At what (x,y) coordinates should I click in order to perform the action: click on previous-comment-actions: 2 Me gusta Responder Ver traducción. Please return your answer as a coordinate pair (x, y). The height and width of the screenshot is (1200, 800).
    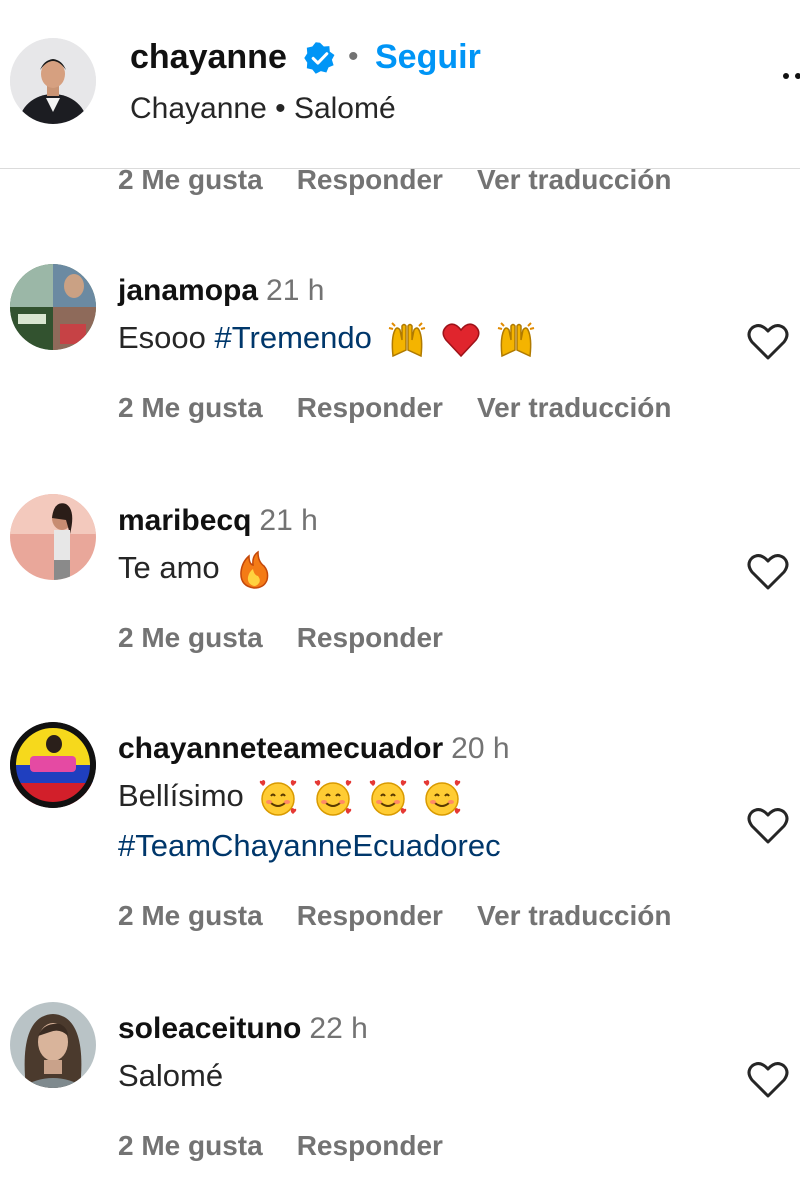
    Looking at the image, I should click on (394, 180).